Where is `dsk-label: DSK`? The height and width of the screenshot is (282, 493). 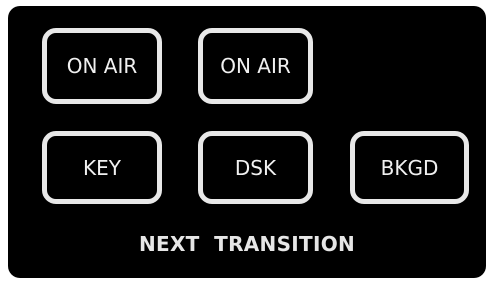
dsk-label: DSK is located at coordinates (255, 167).